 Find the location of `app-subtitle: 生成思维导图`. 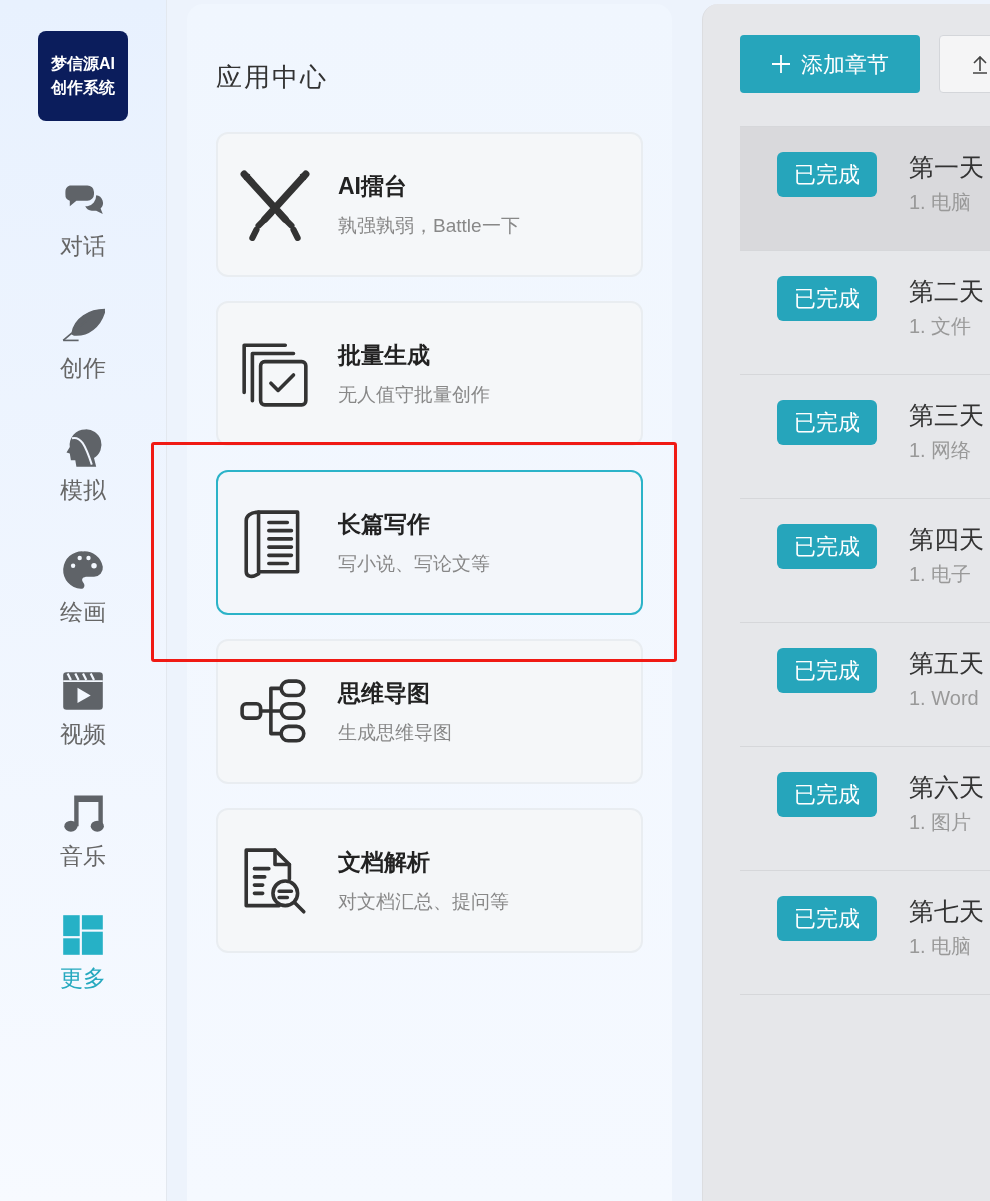

app-subtitle: 生成思维导图 is located at coordinates (395, 732).